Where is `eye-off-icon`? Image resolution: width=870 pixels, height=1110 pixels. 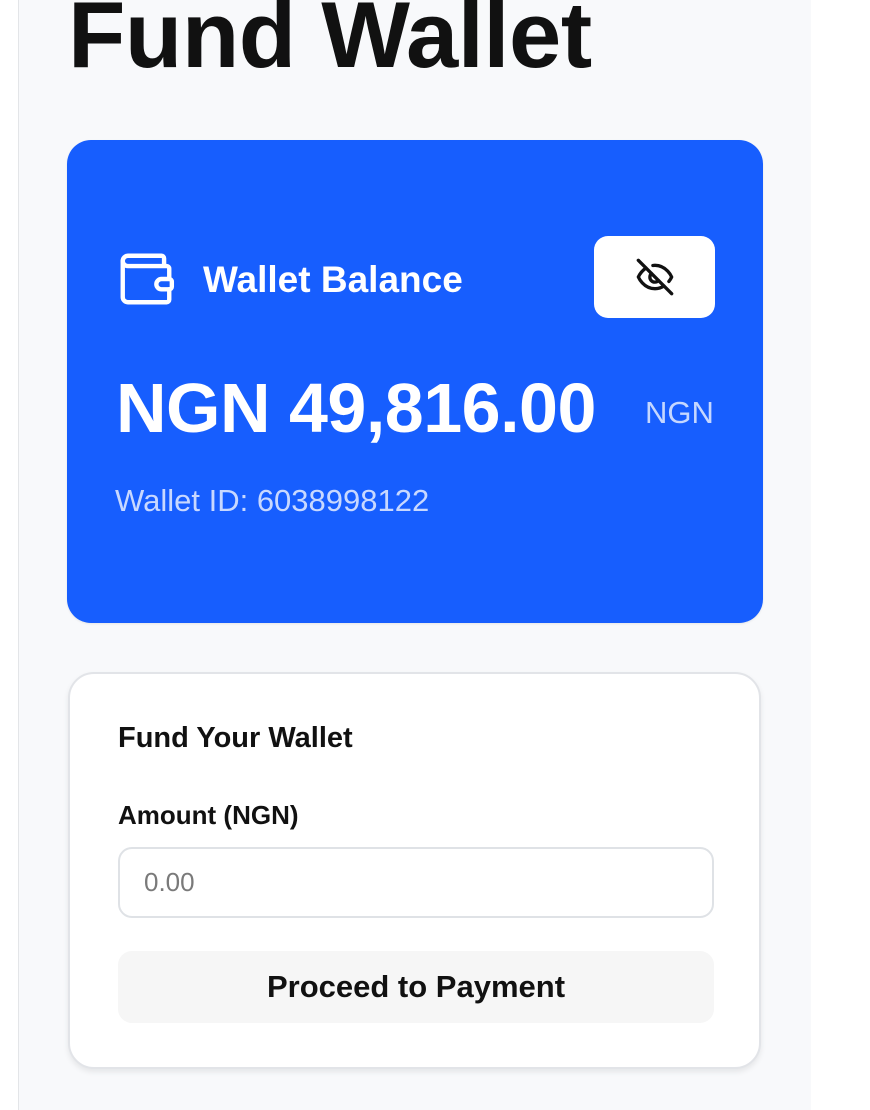
eye-off-icon is located at coordinates (654, 277).